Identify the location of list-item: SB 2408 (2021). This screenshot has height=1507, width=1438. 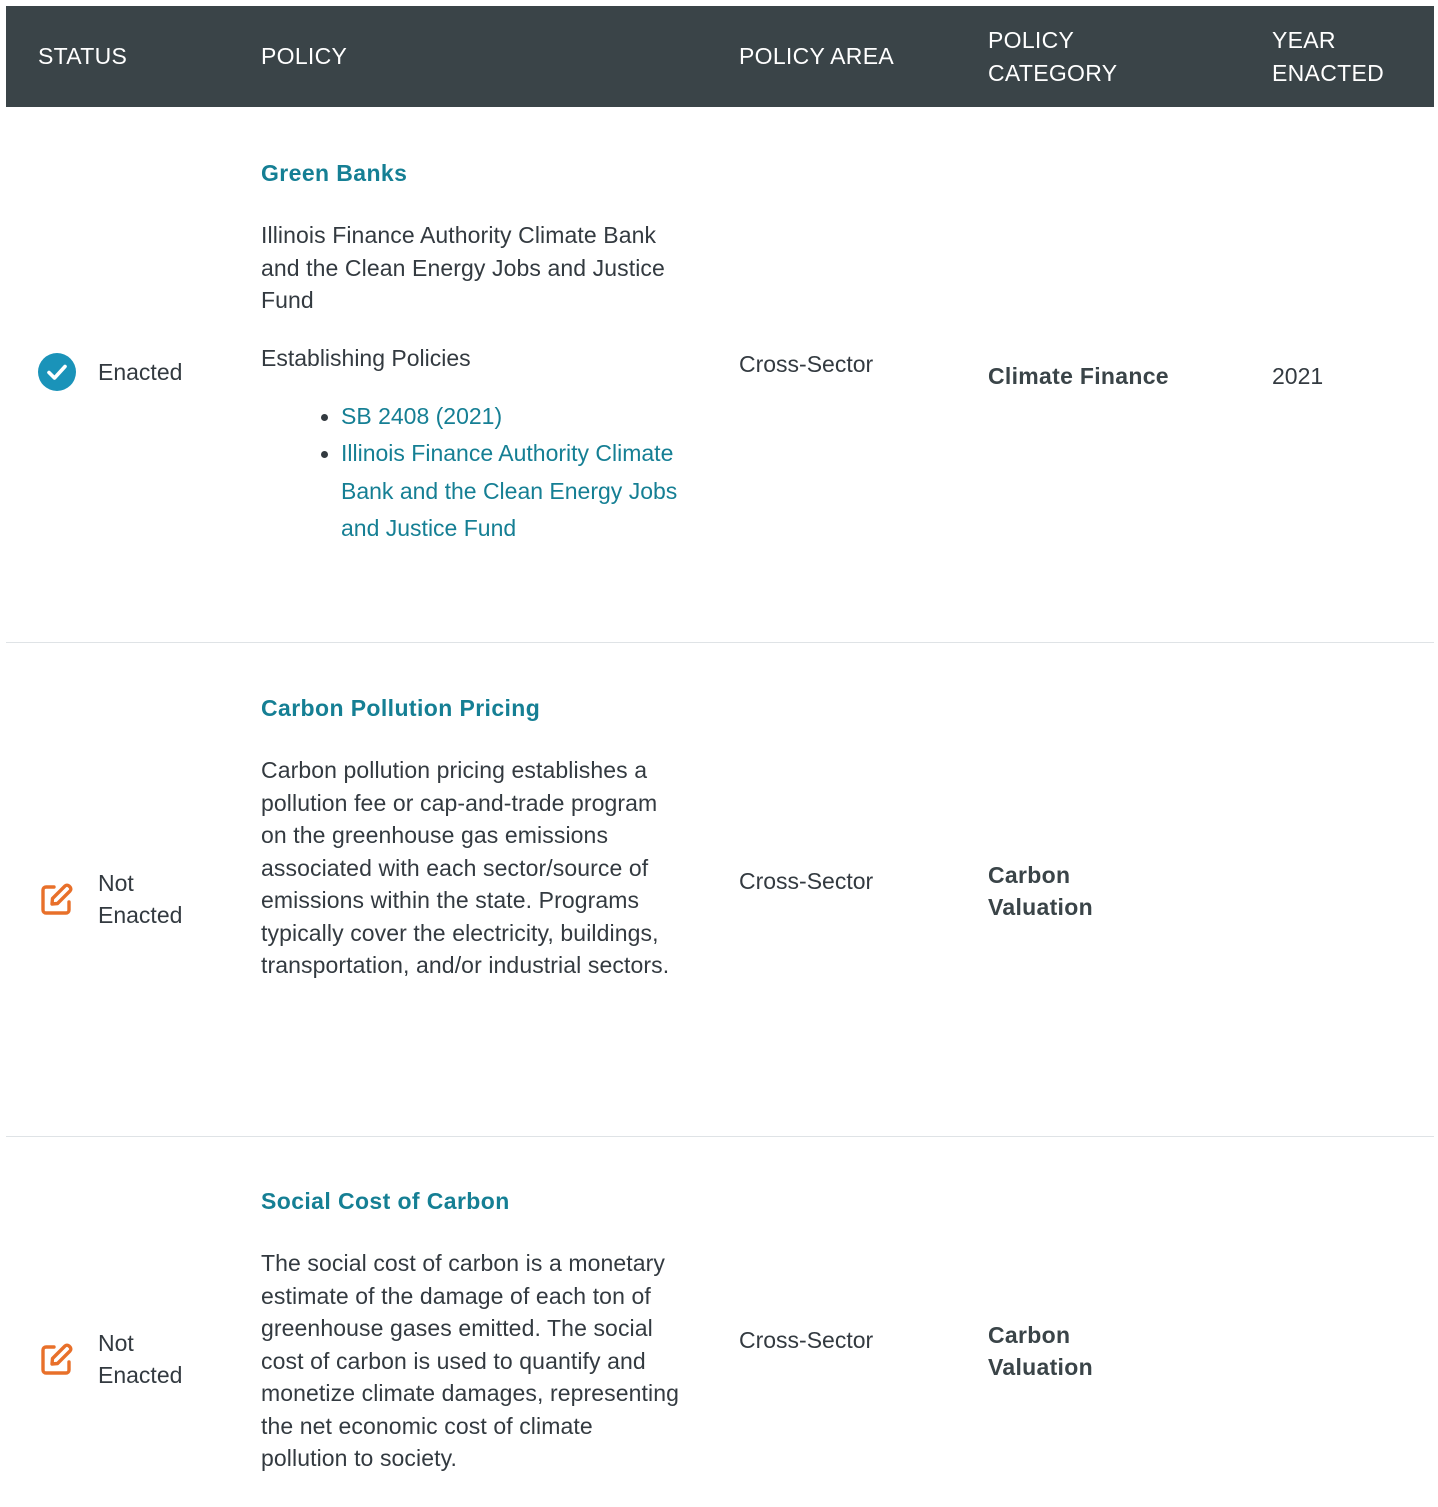
(471, 417).